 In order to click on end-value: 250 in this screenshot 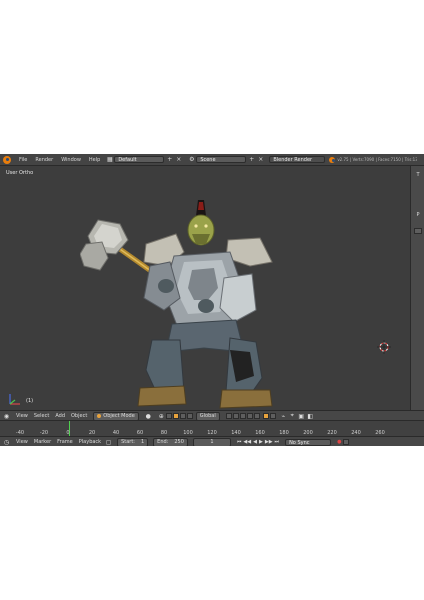, I will do `click(179, 441)`.